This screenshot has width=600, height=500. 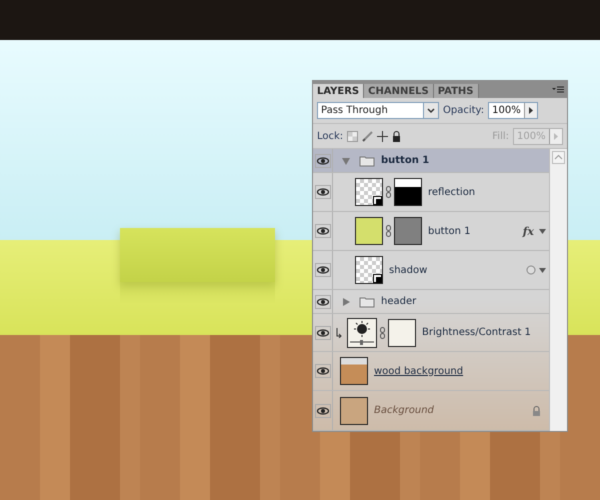 I want to click on scrollbar, so click(x=558, y=290).